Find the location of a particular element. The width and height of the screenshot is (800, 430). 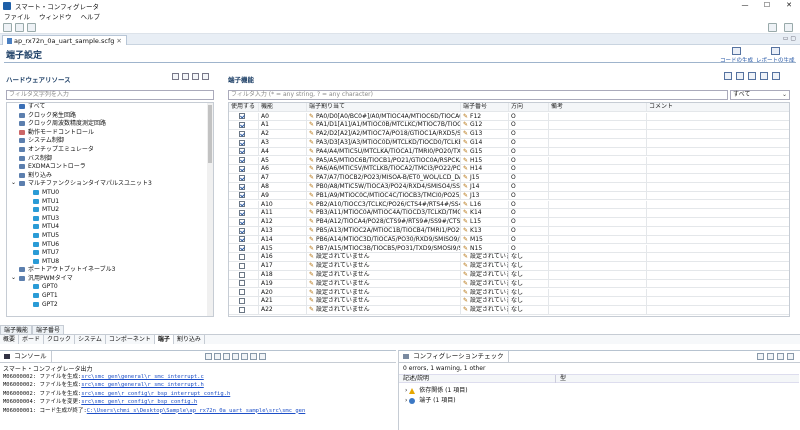

menu-window: ウィンドウ is located at coordinates (55, 16).